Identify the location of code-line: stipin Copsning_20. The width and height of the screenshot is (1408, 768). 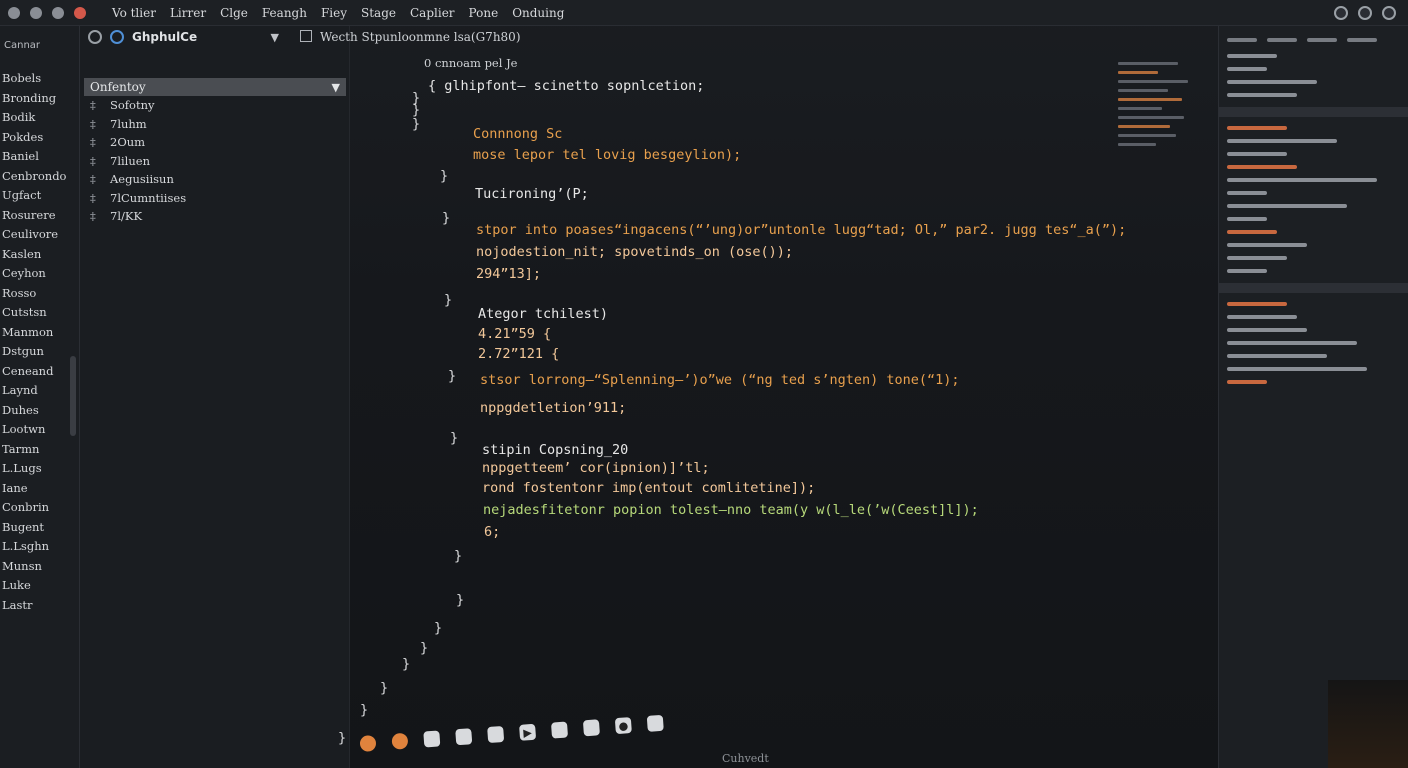
(555, 450).